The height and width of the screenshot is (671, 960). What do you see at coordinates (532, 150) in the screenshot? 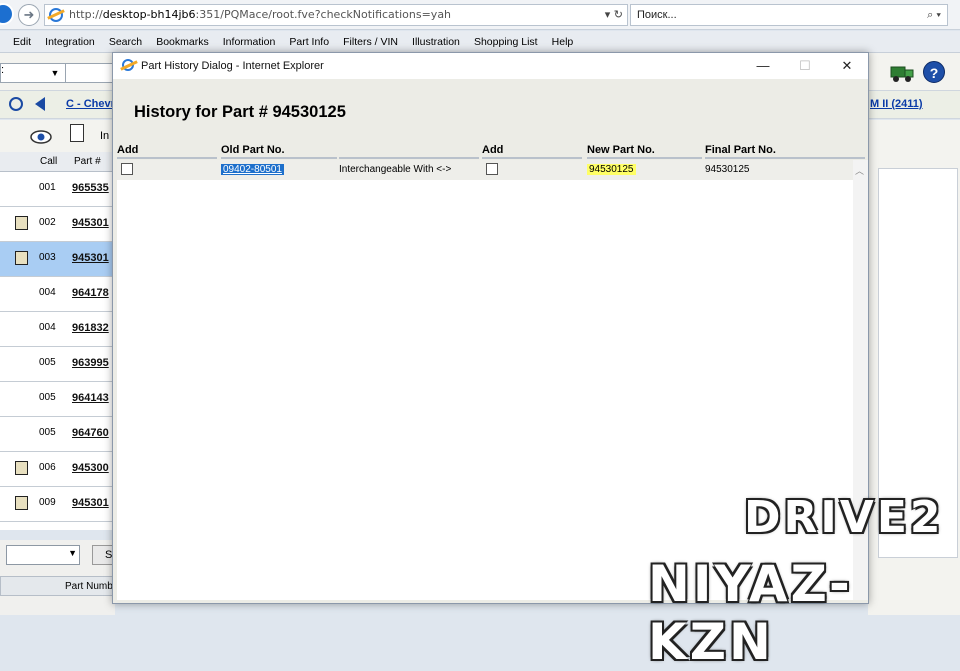
I see `col-add-new: Add` at bounding box center [532, 150].